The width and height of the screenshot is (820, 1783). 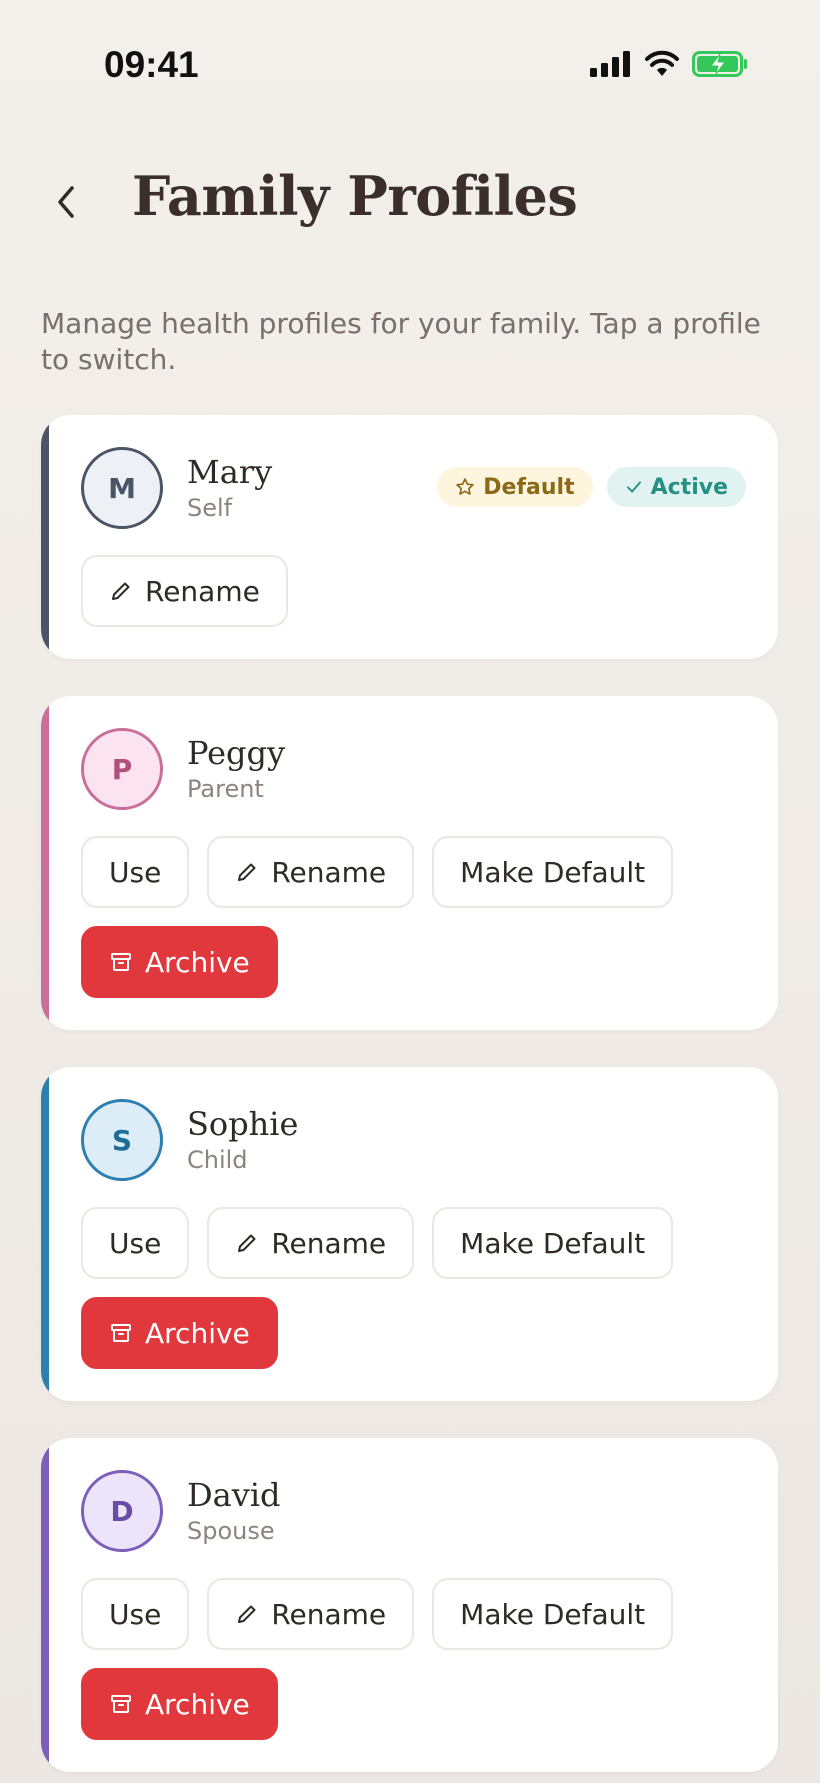 What do you see at coordinates (662, 63) in the screenshot?
I see `wifi-icon` at bounding box center [662, 63].